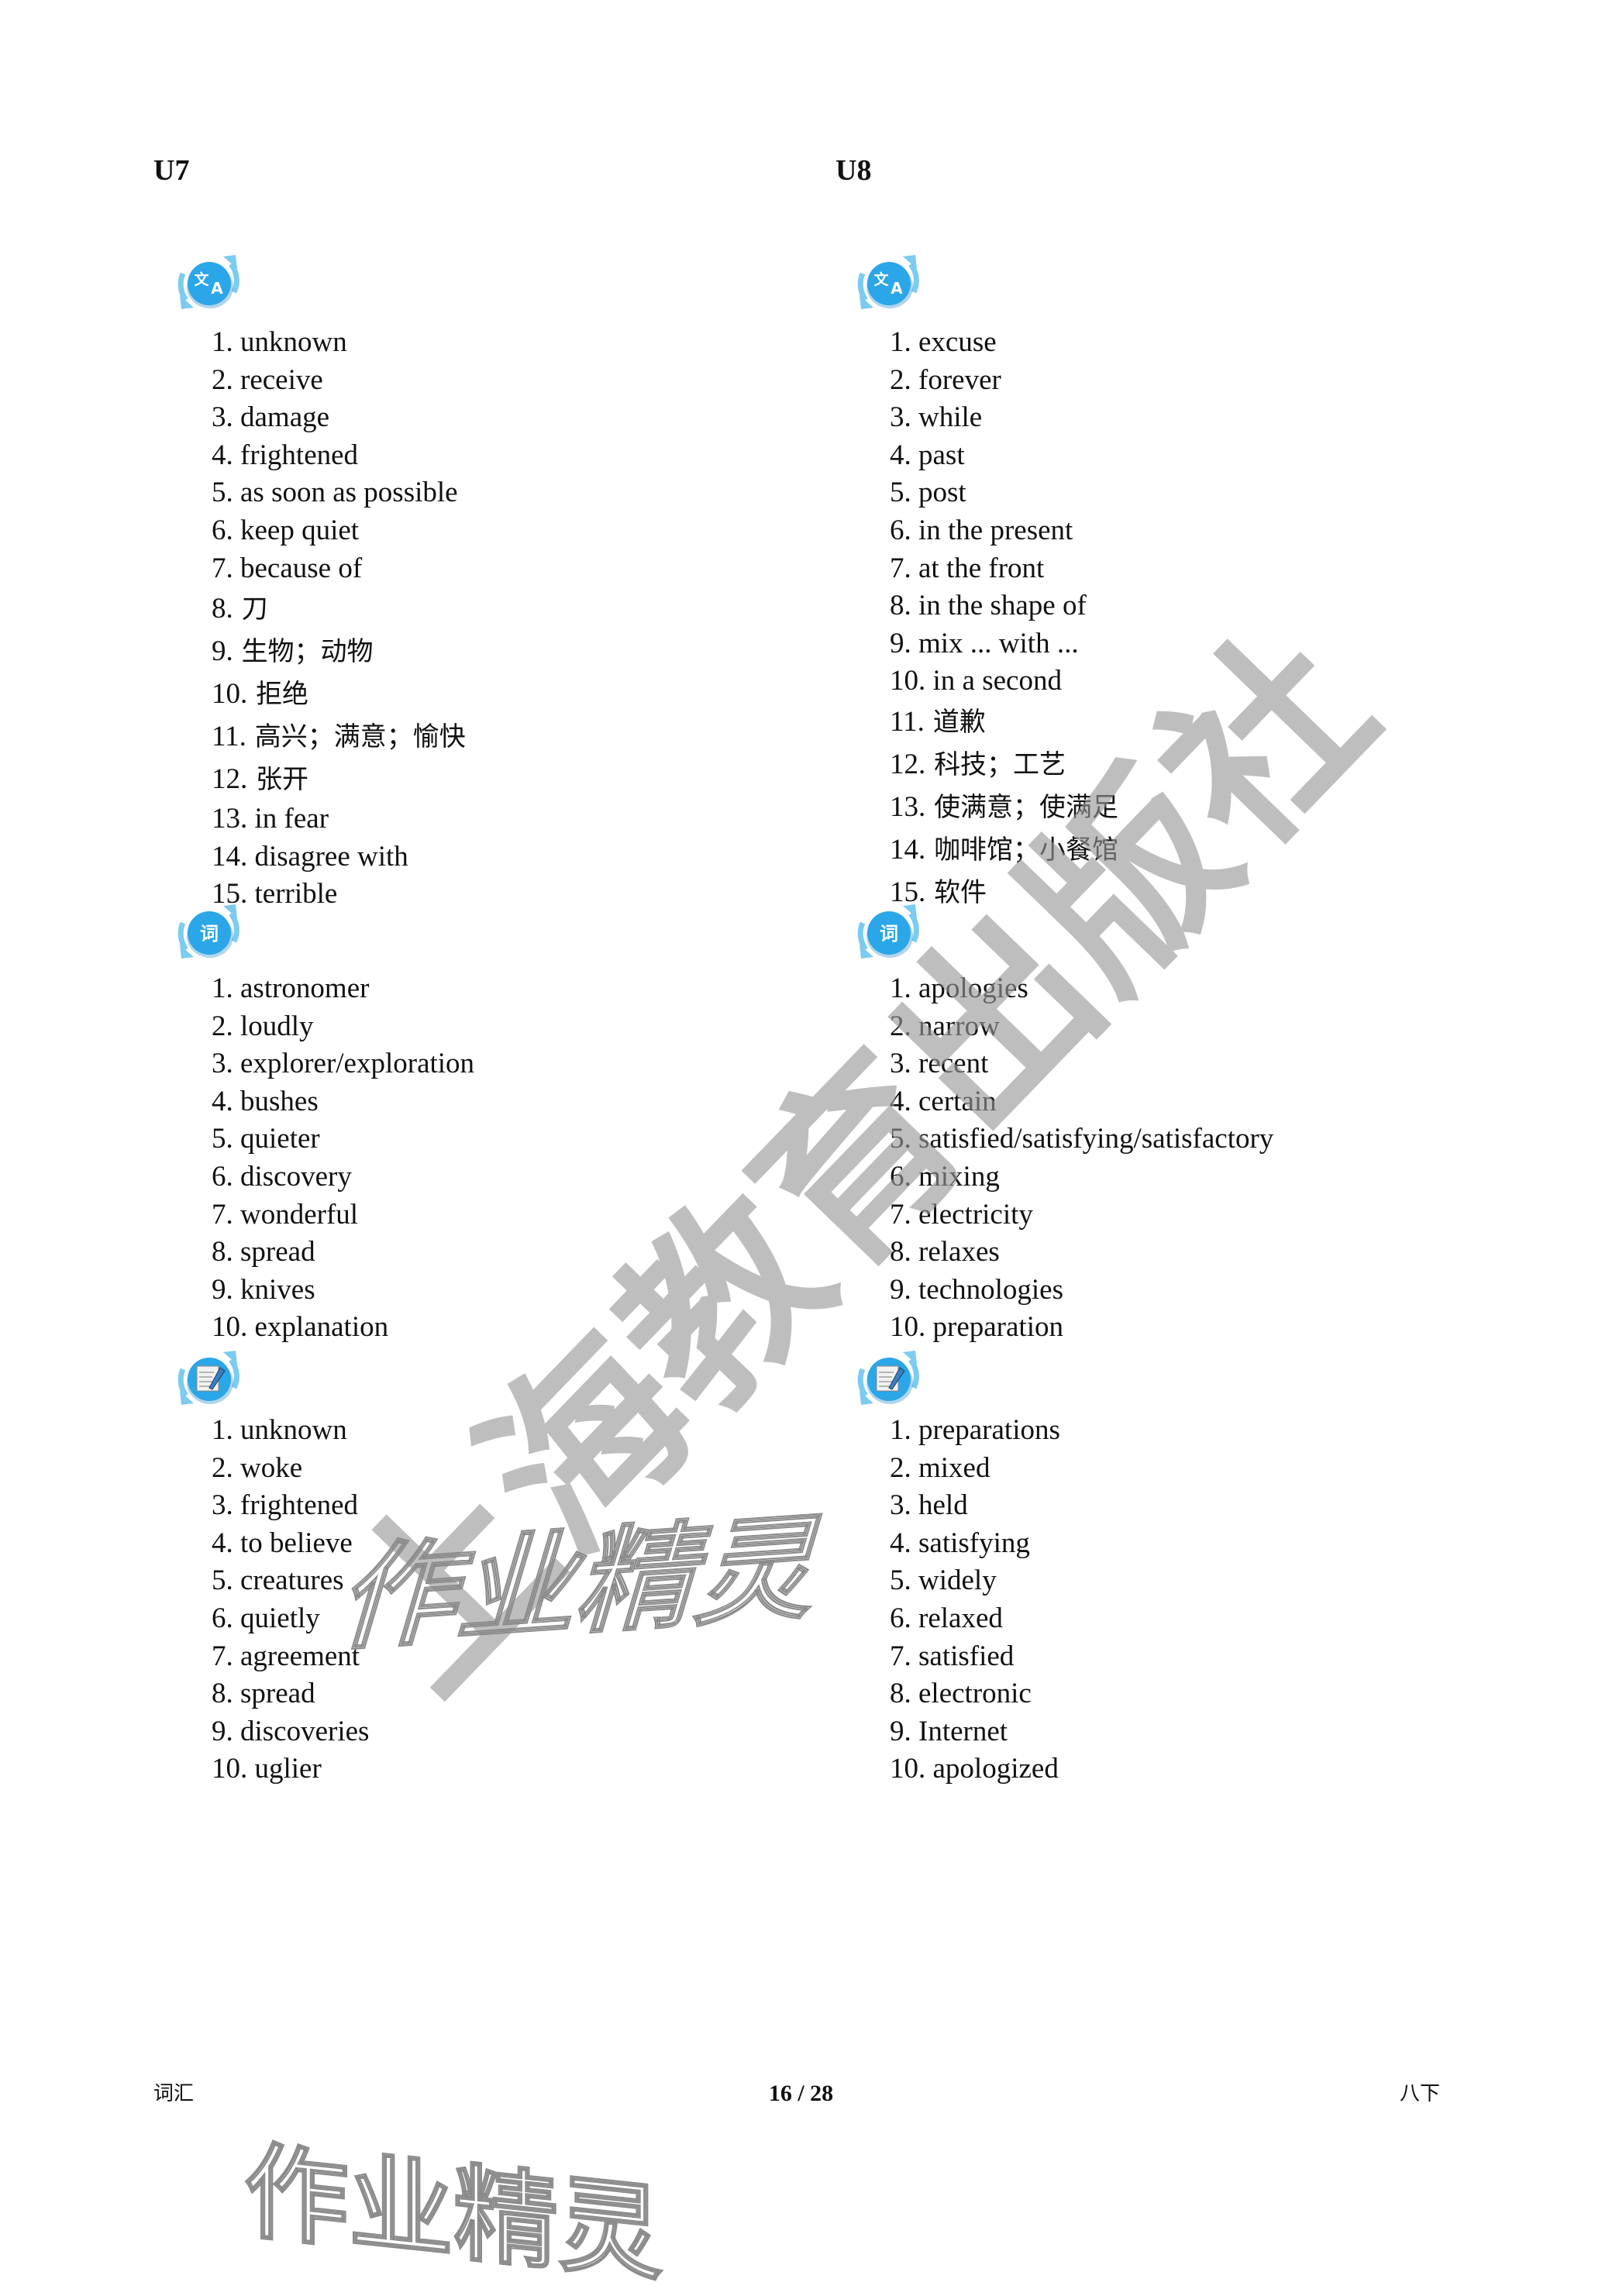  What do you see at coordinates (1420, 2094) in the screenshot?
I see `footer-grade-label: 八下` at bounding box center [1420, 2094].